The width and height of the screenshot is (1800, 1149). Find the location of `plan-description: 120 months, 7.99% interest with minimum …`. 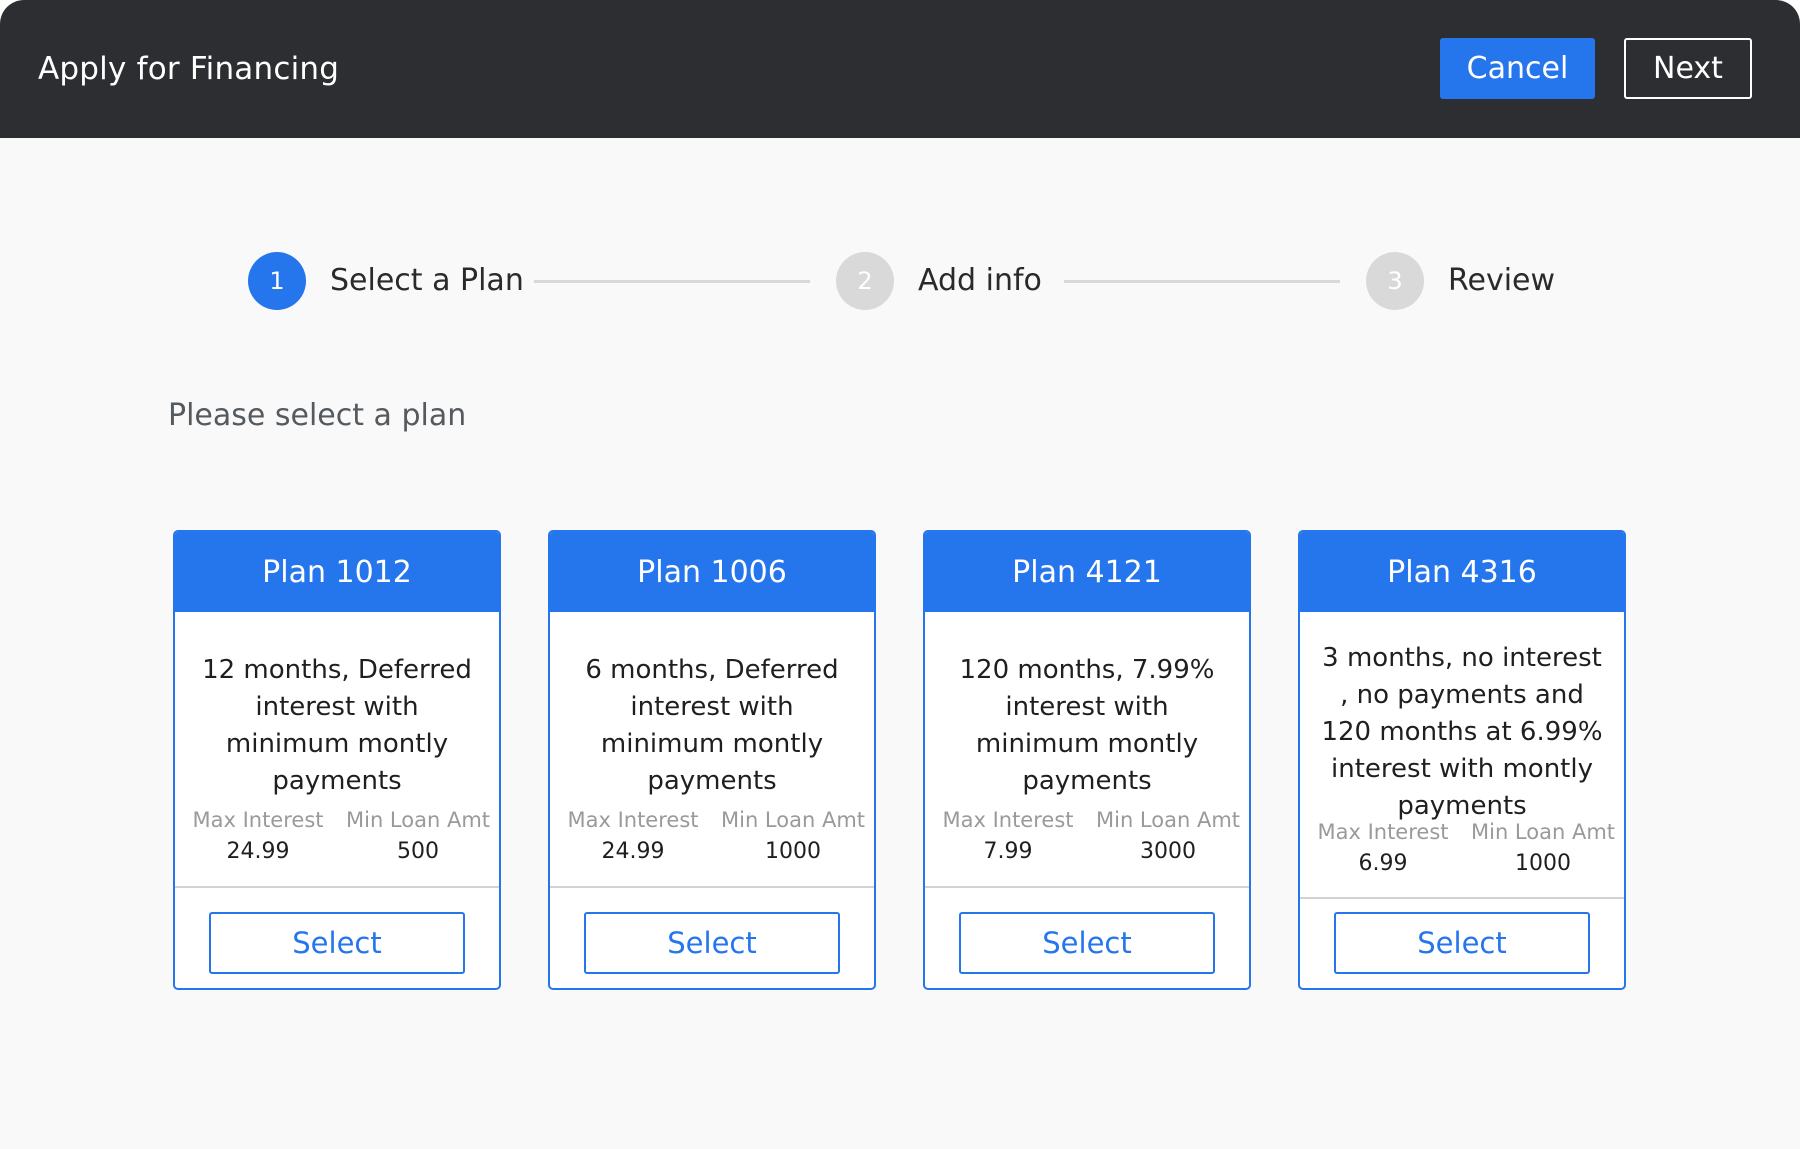

plan-description: 120 months, 7.99% interest with minimum … is located at coordinates (1087, 725).